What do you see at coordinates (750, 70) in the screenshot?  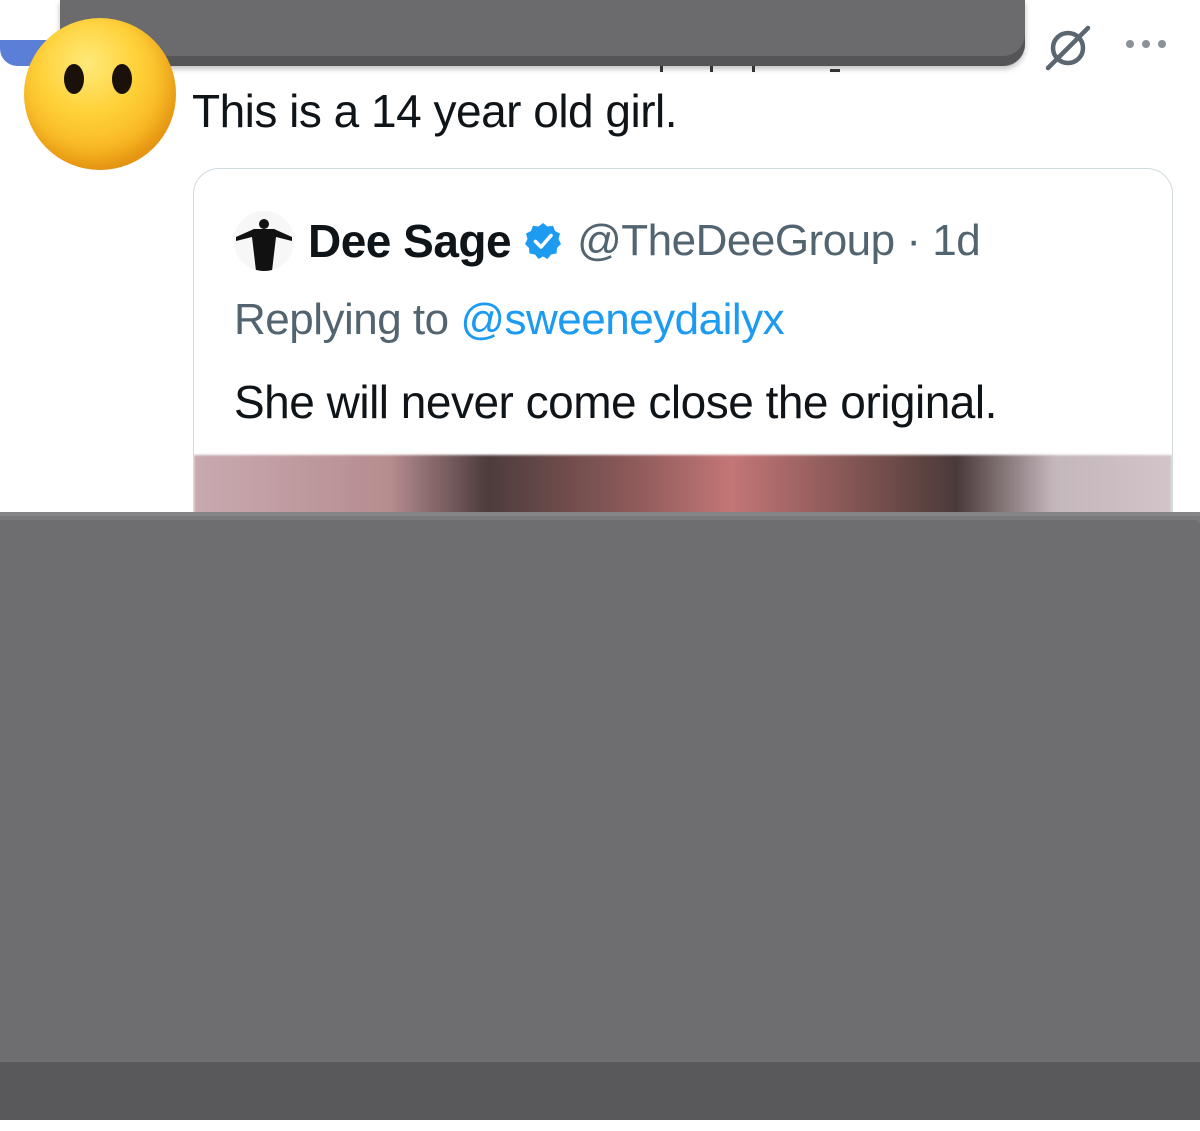 I see `obscured-handle` at bounding box center [750, 70].